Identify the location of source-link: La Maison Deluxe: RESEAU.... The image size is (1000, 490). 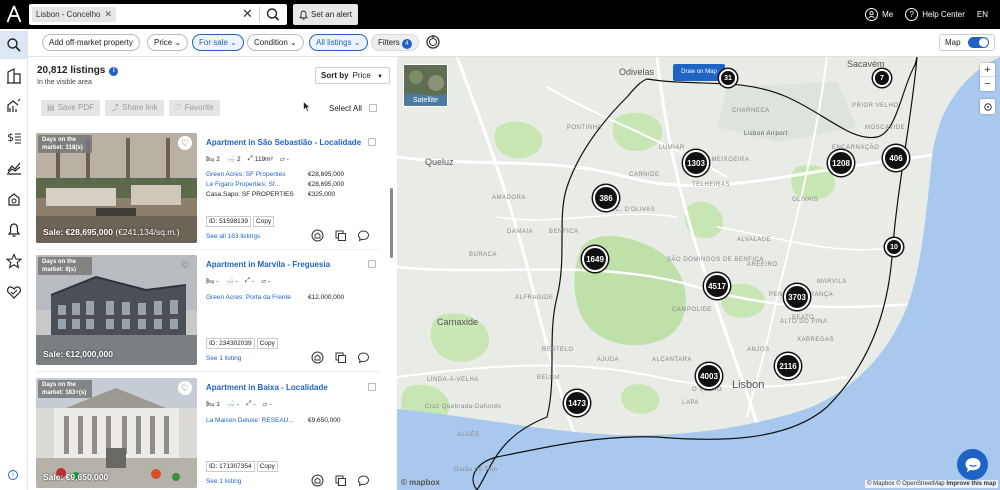
(250, 420).